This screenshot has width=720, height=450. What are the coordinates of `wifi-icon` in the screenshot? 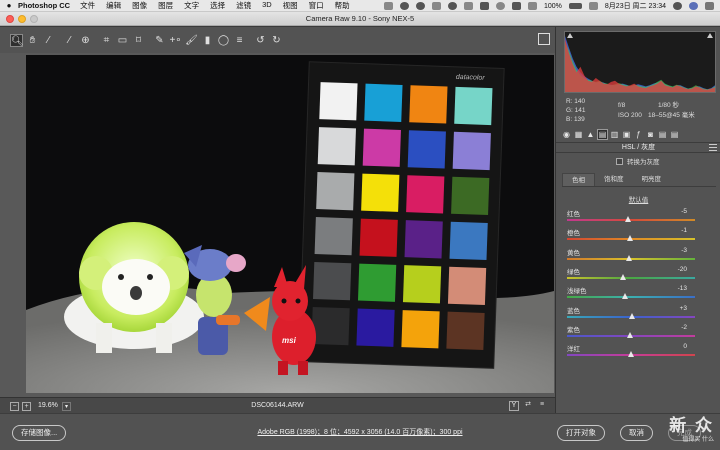 It's located at (500, 6).